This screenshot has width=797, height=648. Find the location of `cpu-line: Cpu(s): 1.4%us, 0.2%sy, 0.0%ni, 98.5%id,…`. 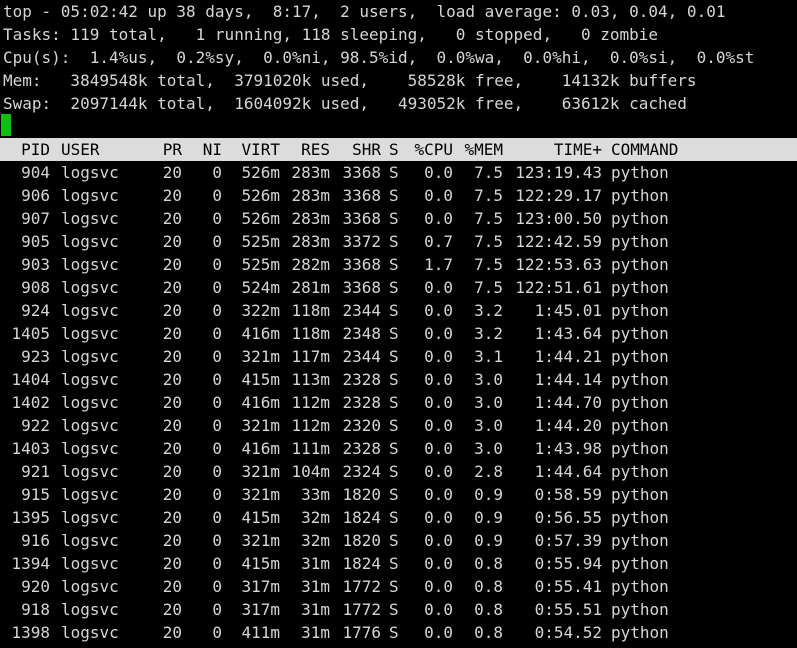

cpu-line: Cpu(s): 1.4%us, 0.2%sy, 0.0%ni, 98.5%id,… is located at coordinates (379, 57).